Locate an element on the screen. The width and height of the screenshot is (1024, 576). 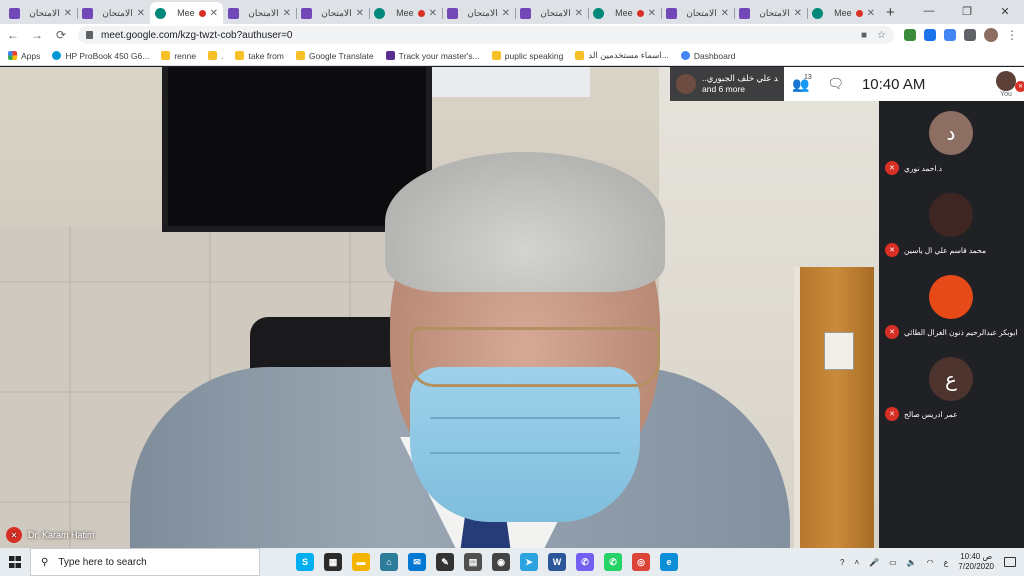
maximize-button: ❐ is located at coordinates (967, 11).